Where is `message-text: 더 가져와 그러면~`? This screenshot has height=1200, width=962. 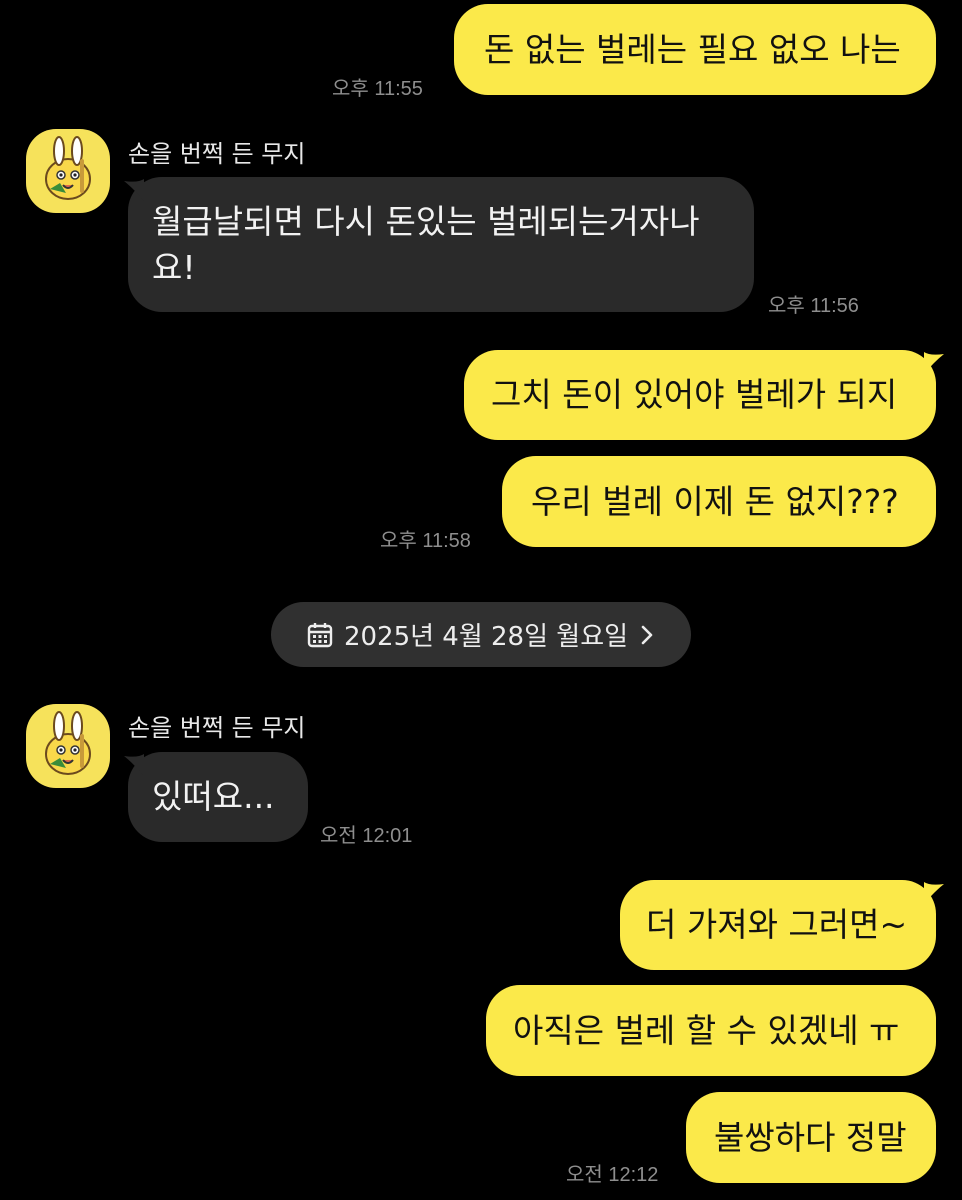 message-text: 더 가져와 그러면~ is located at coordinates (777, 924).